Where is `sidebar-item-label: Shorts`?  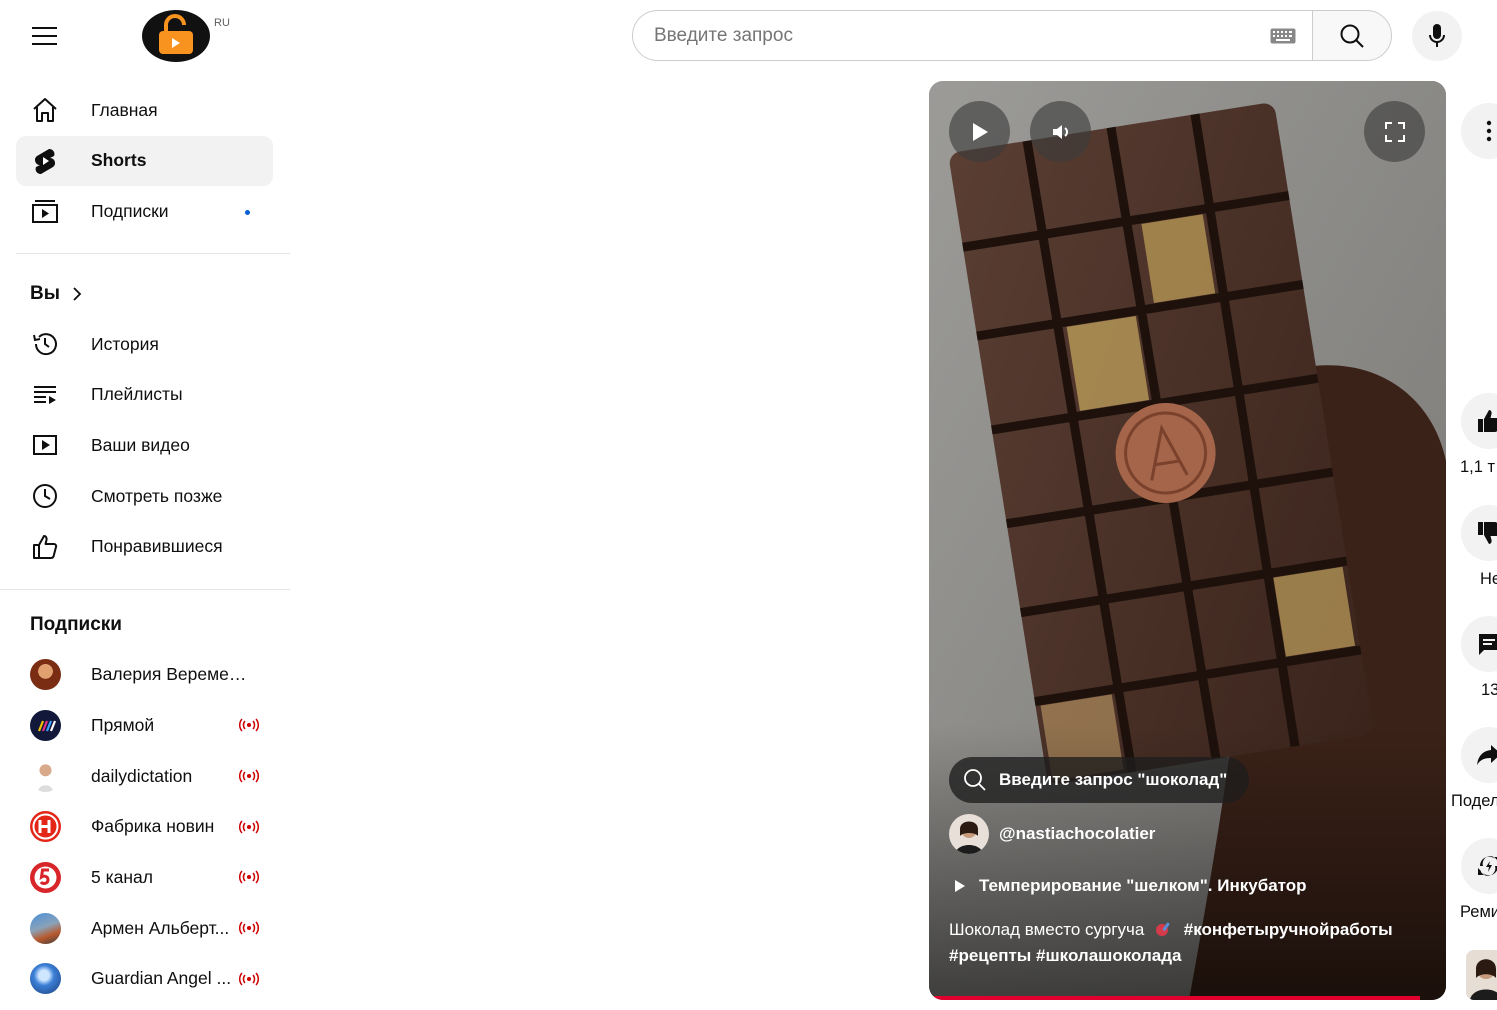
sidebar-item-label: Shorts is located at coordinates (119, 160).